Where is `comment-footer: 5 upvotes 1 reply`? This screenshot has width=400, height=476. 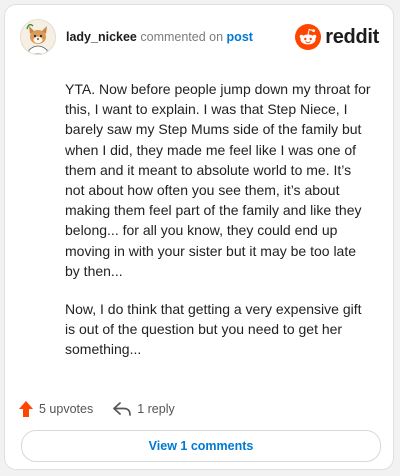
comment-footer: 5 upvotes 1 reply is located at coordinates (97, 409).